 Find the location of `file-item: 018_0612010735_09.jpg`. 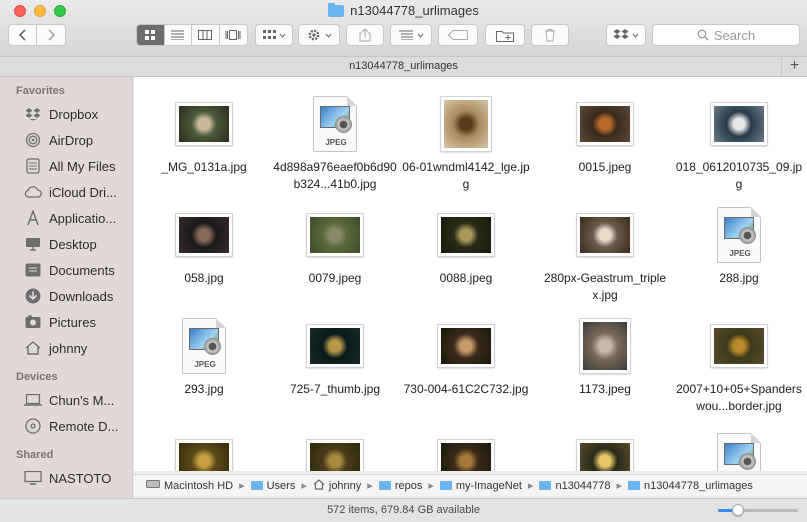

file-item: 018_0612010735_09.jpg is located at coordinates (739, 144).